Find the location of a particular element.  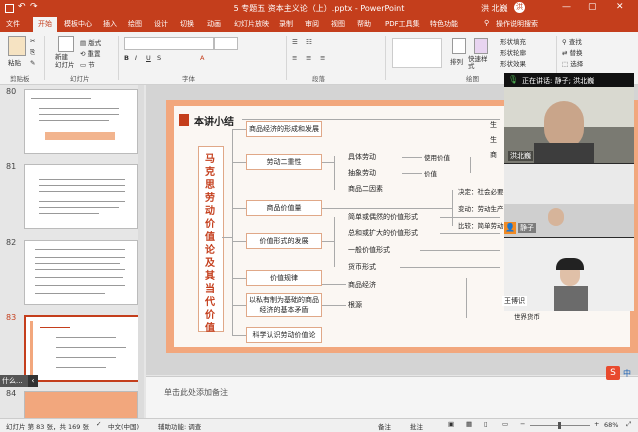

comments-toggle: 批注 is located at coordinates (416, 426).